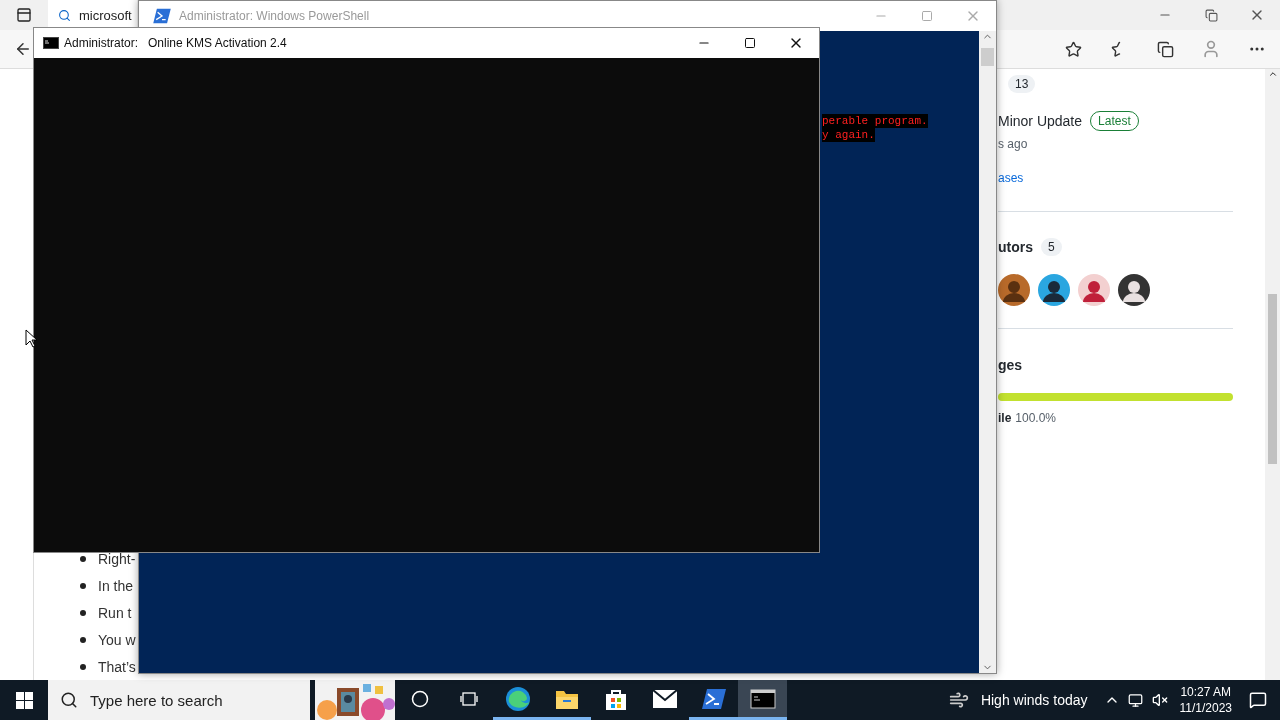 This screenshot has width=1280, height=720. I want to click on browser-tab: microsoft, so click(92, 15).